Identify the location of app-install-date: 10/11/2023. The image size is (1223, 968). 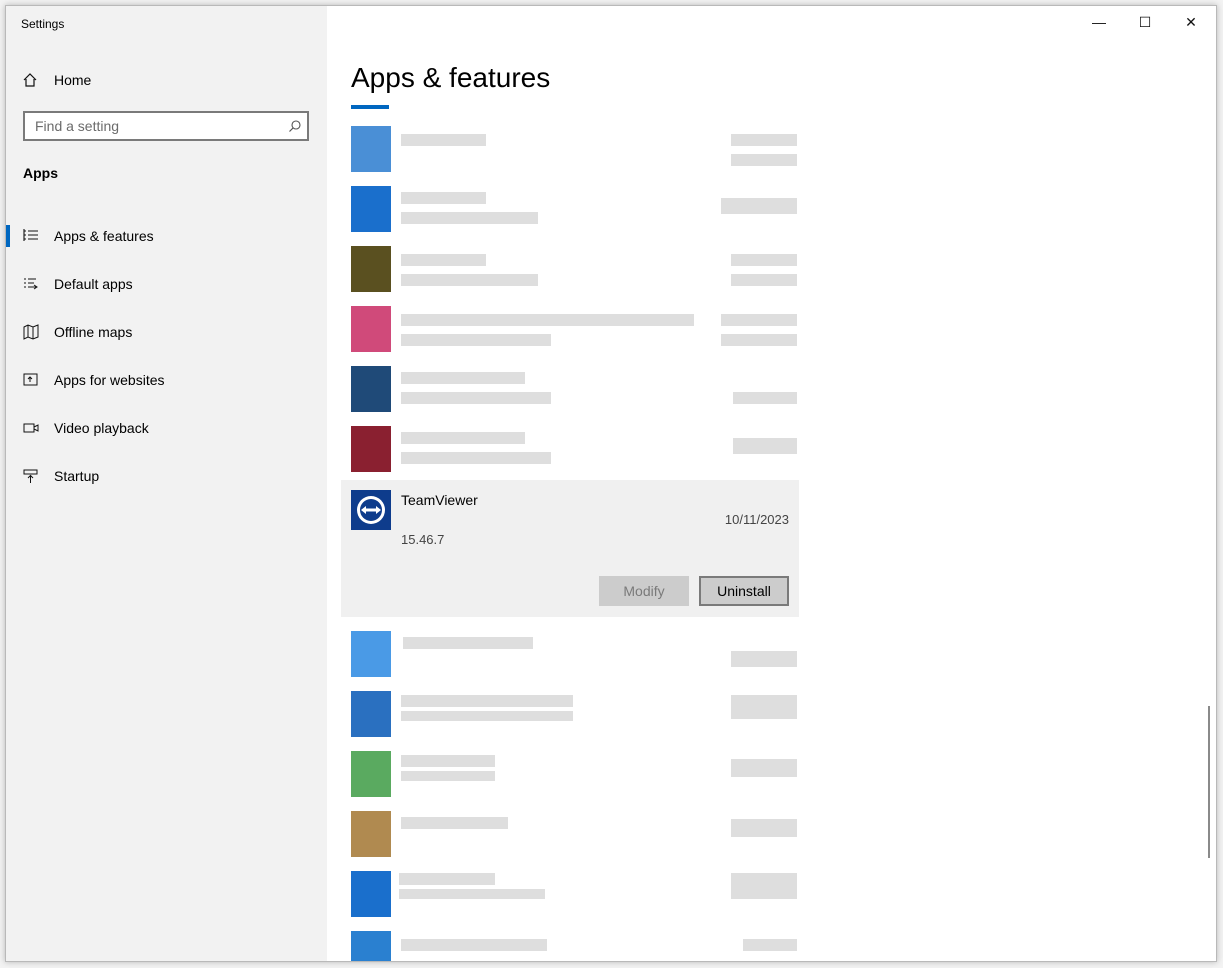
(756, 519).